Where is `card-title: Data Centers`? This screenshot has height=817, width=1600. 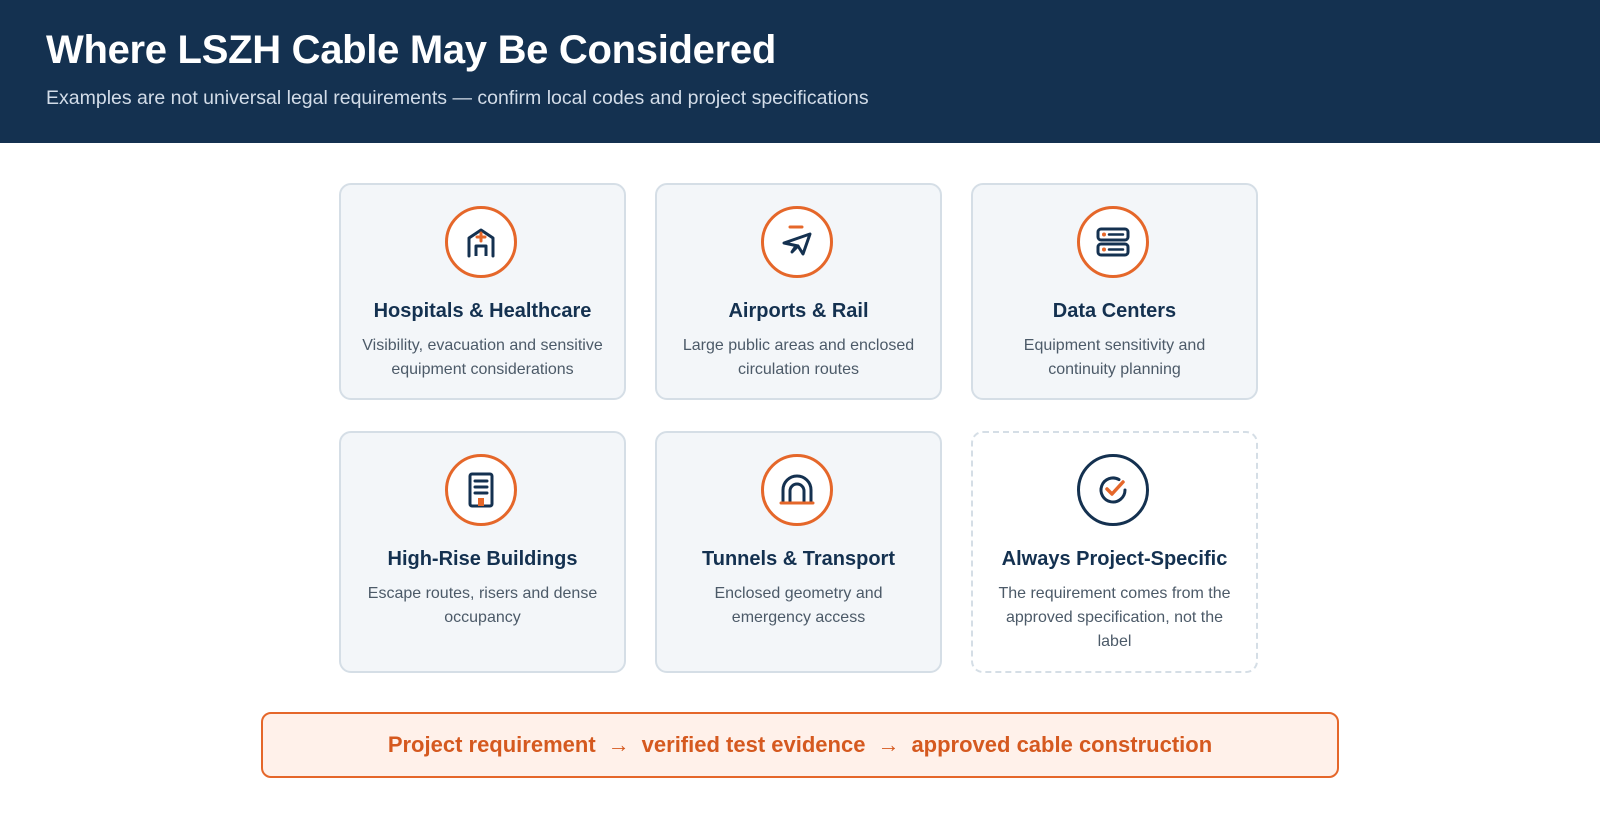 card-title: Data Centers is located at coordinates (1114, 311).